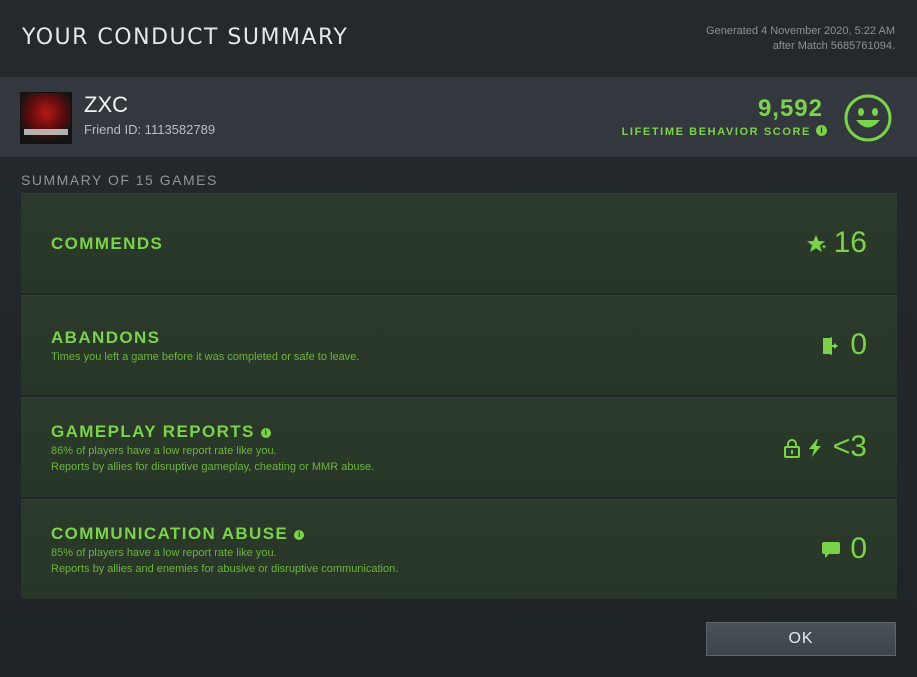 The image size is (917, 677). I want to click on lightning-icon, so click(815, 448).